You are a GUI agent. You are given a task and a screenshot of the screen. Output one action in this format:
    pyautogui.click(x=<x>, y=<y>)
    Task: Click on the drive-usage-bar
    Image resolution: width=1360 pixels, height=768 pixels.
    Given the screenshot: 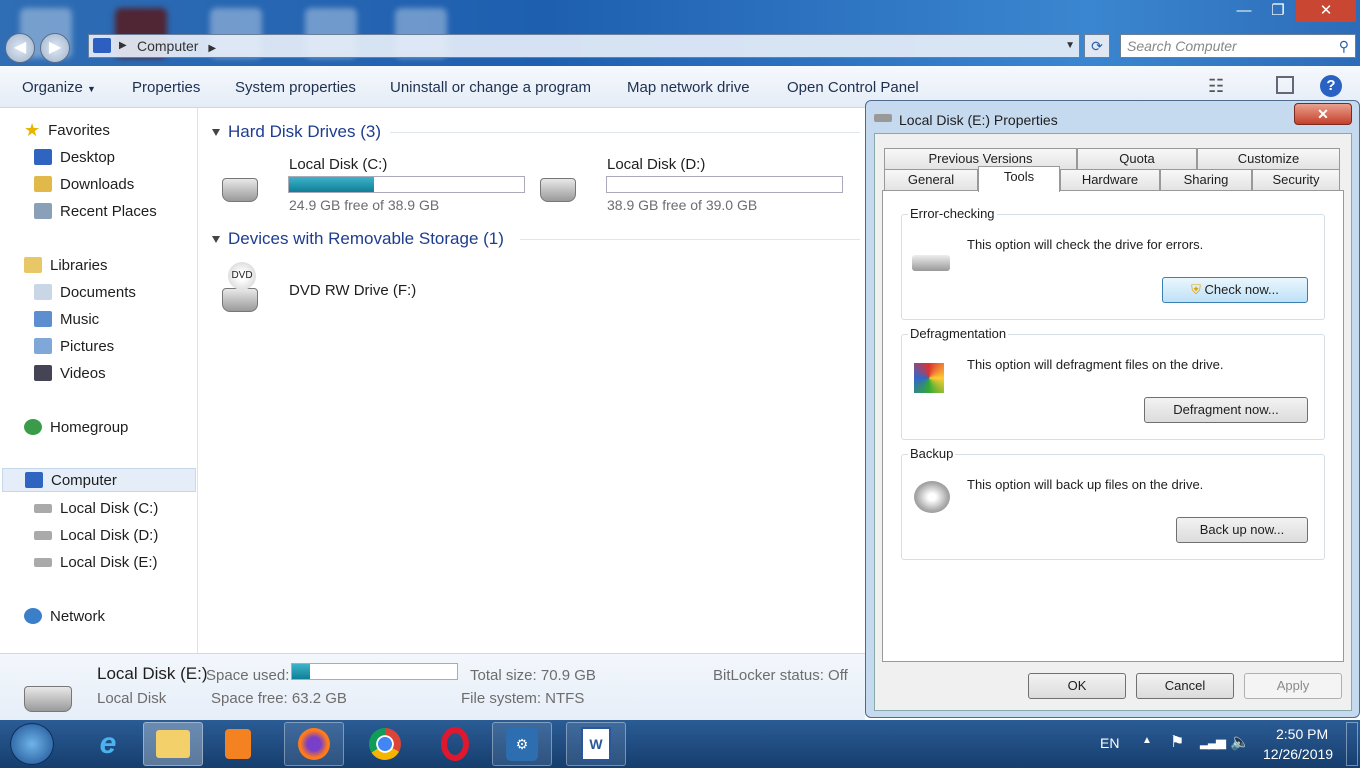 What is the action you would take?
    pyautogui.click(x=724, y=184)
    